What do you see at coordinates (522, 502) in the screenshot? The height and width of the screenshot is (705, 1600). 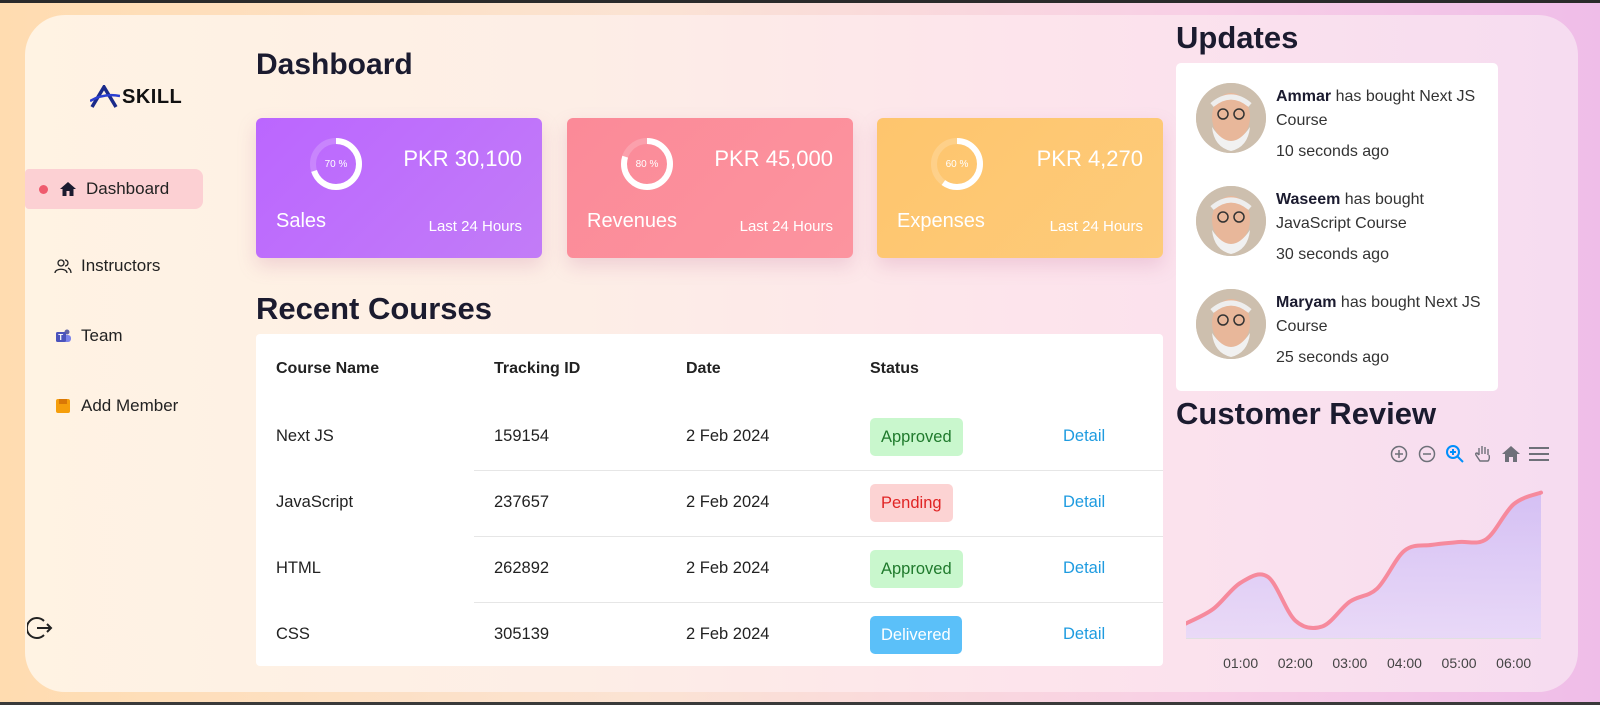 I see `tracking-id: 237657` at bounding box center [522, 502].